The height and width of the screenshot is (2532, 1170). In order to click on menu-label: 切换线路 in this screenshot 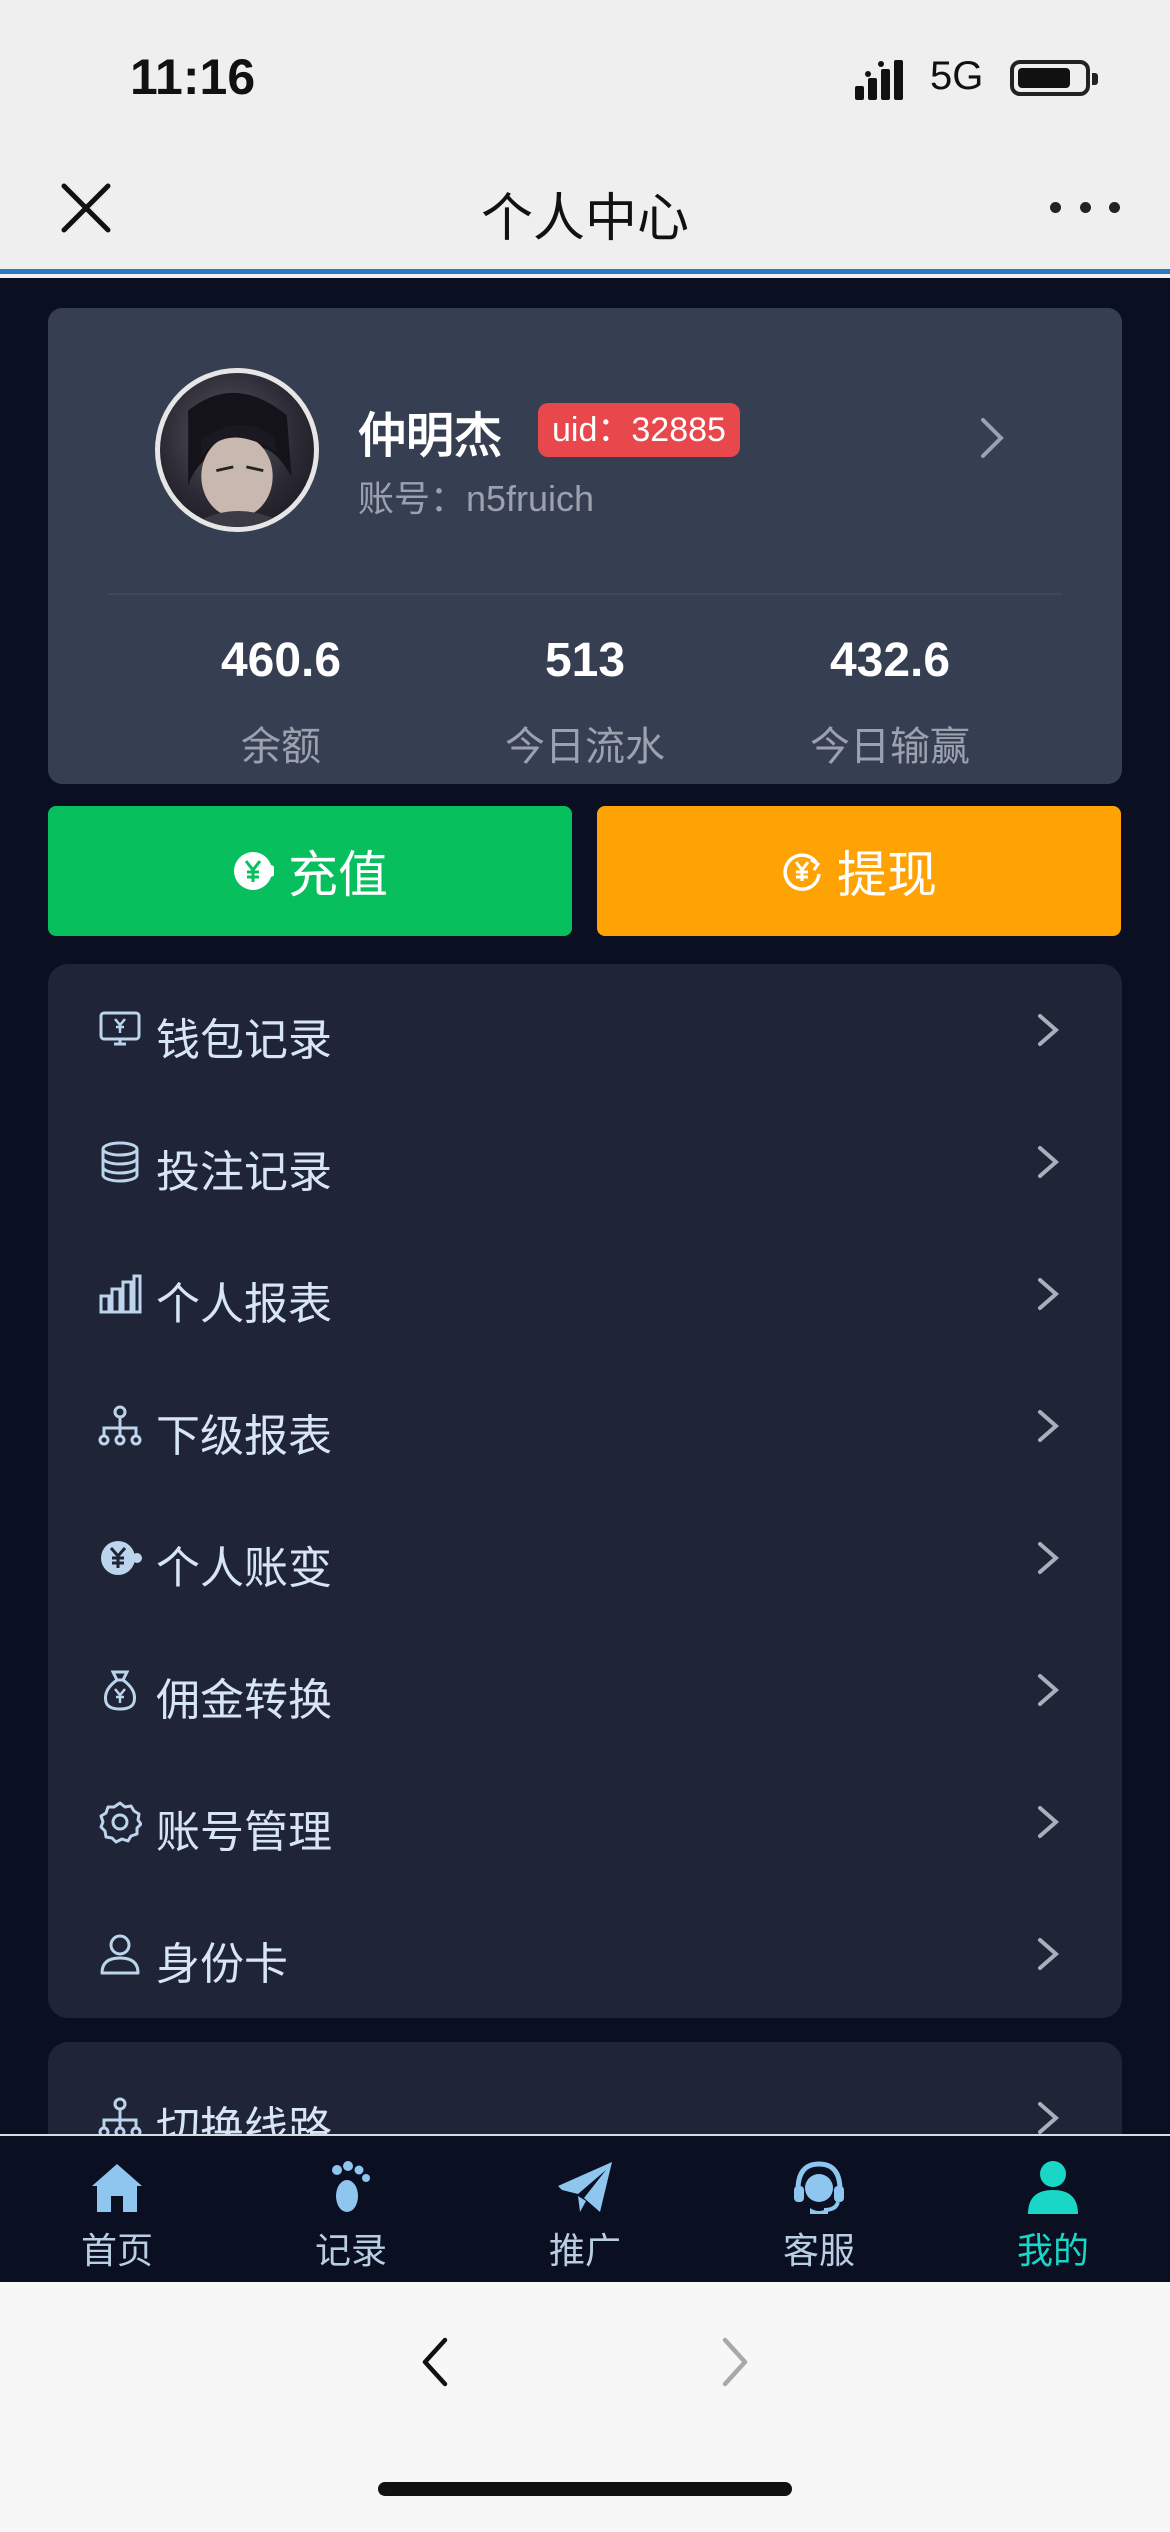, I will do `click(244, 2119)`.